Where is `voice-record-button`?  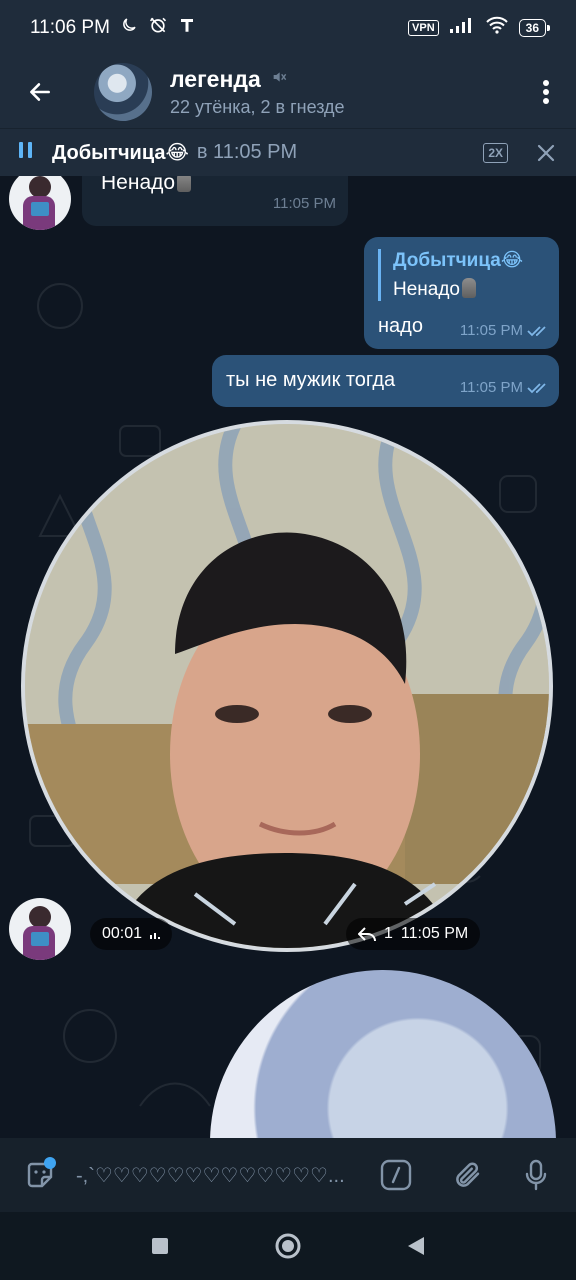
voice-record-button is located at coordinates (536, 1175).